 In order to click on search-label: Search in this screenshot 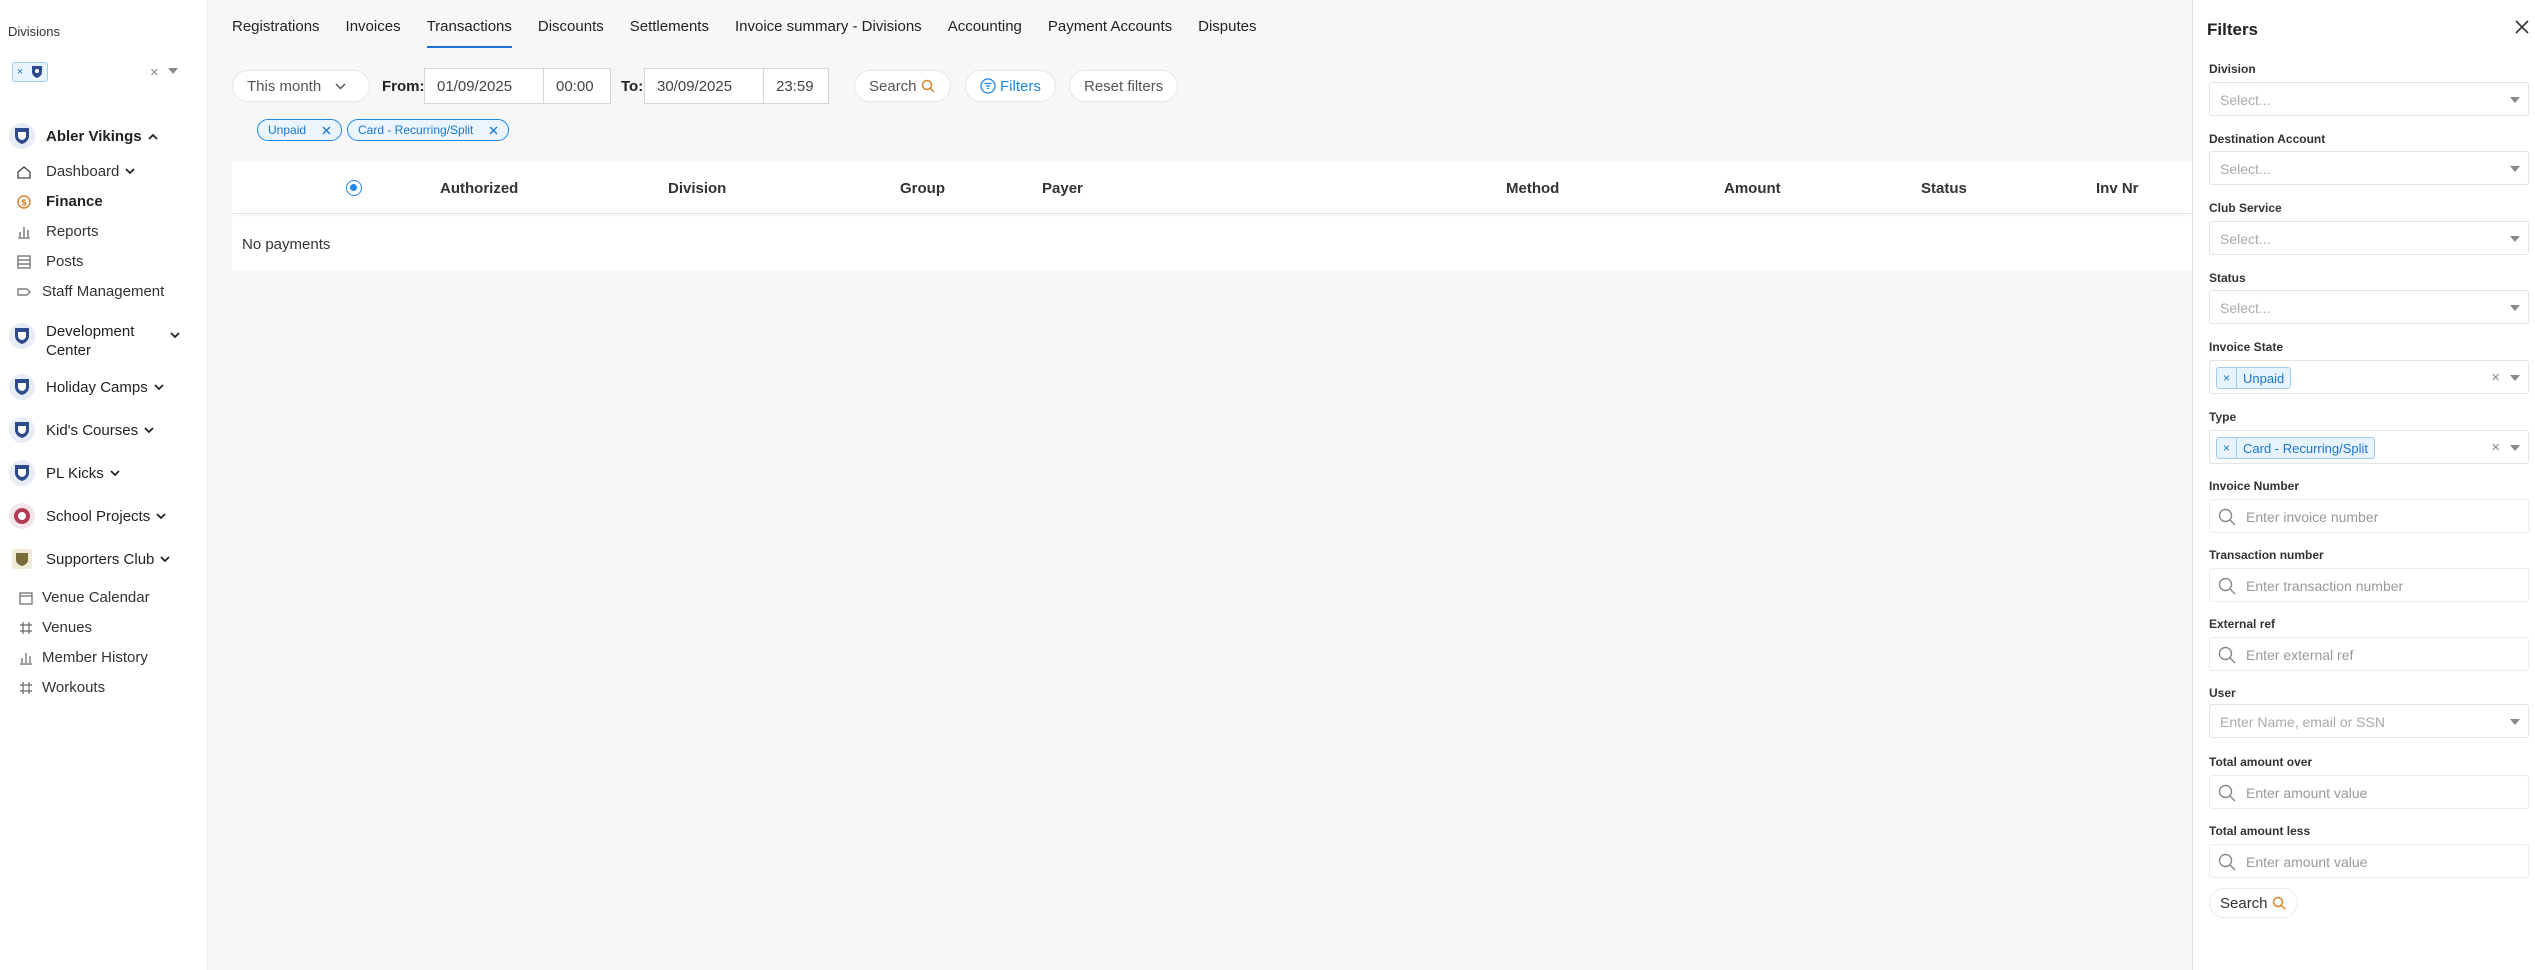, I will do `click(893, 86)`.